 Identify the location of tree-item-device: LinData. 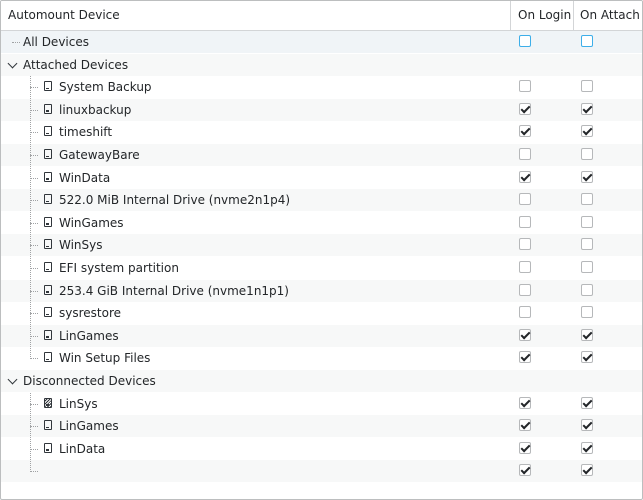
(321, 449).